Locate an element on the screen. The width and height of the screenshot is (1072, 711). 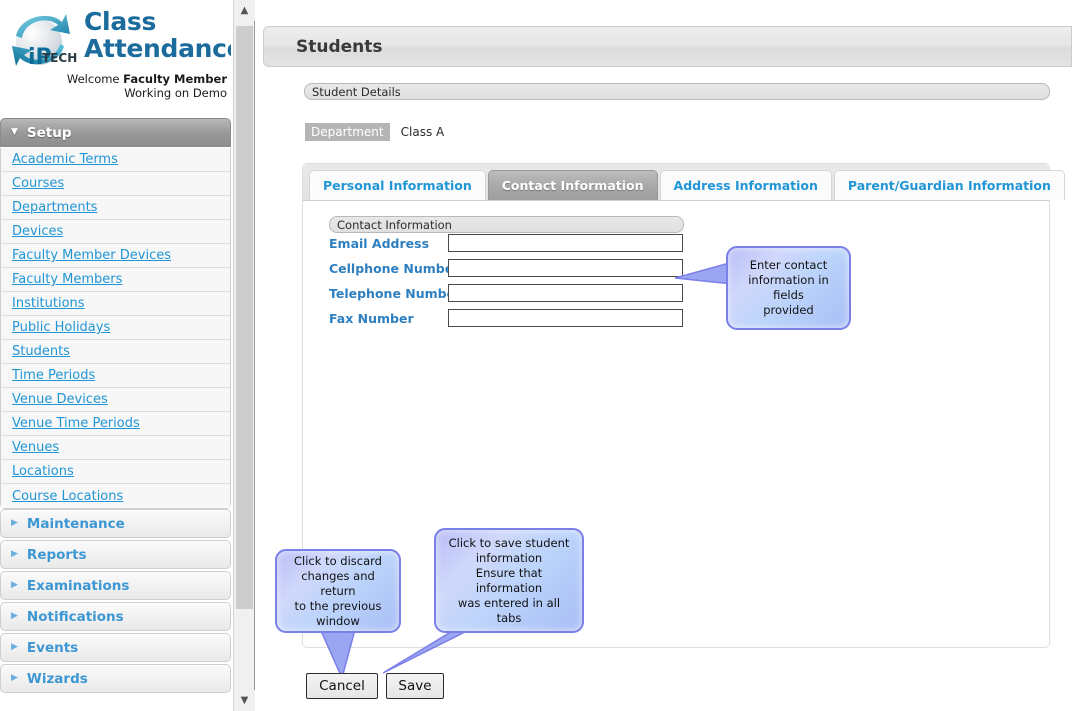
save-button: Save is located at coordinates (415, 686).